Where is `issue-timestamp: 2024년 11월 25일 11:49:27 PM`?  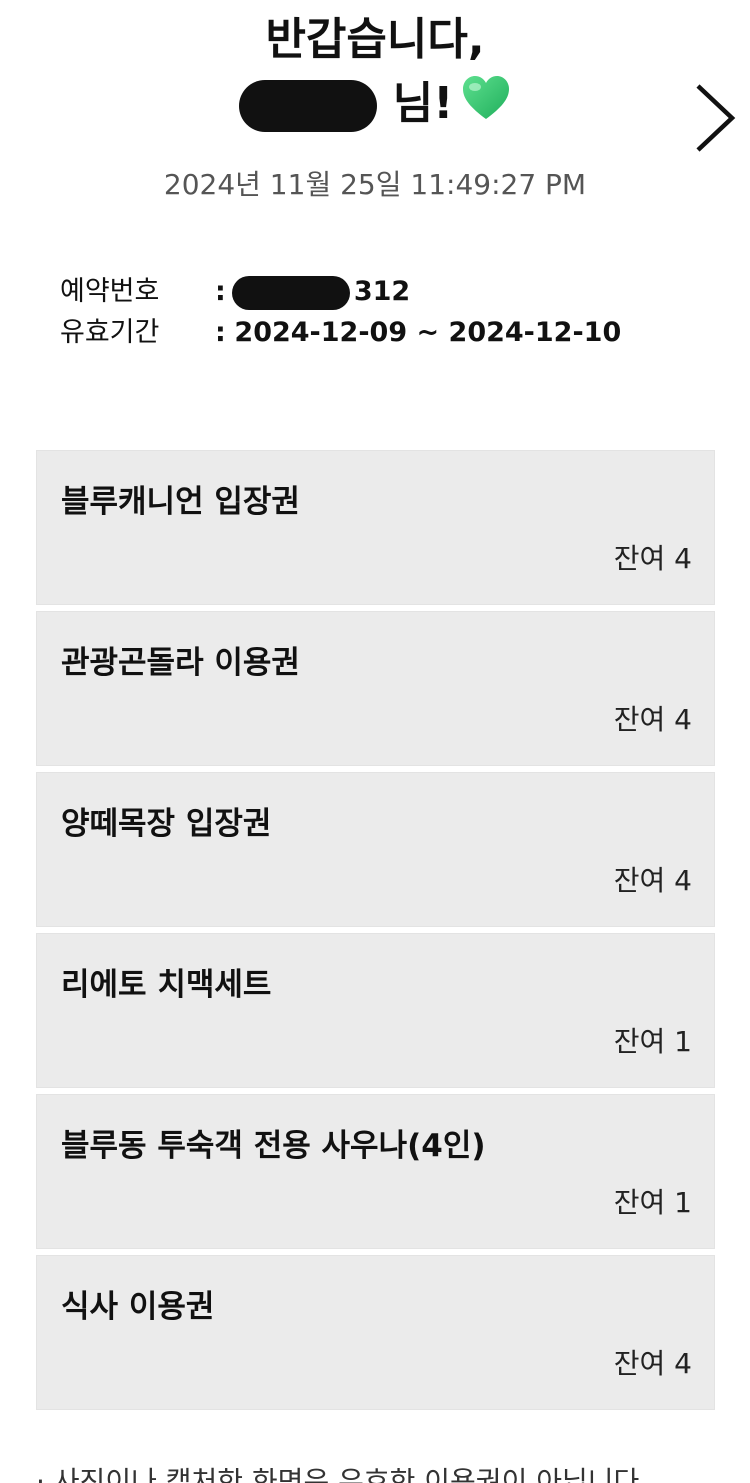
issue-timestamp: 2024년 11월 25일 11:49:27 PM is located at coordinates (375, 184).